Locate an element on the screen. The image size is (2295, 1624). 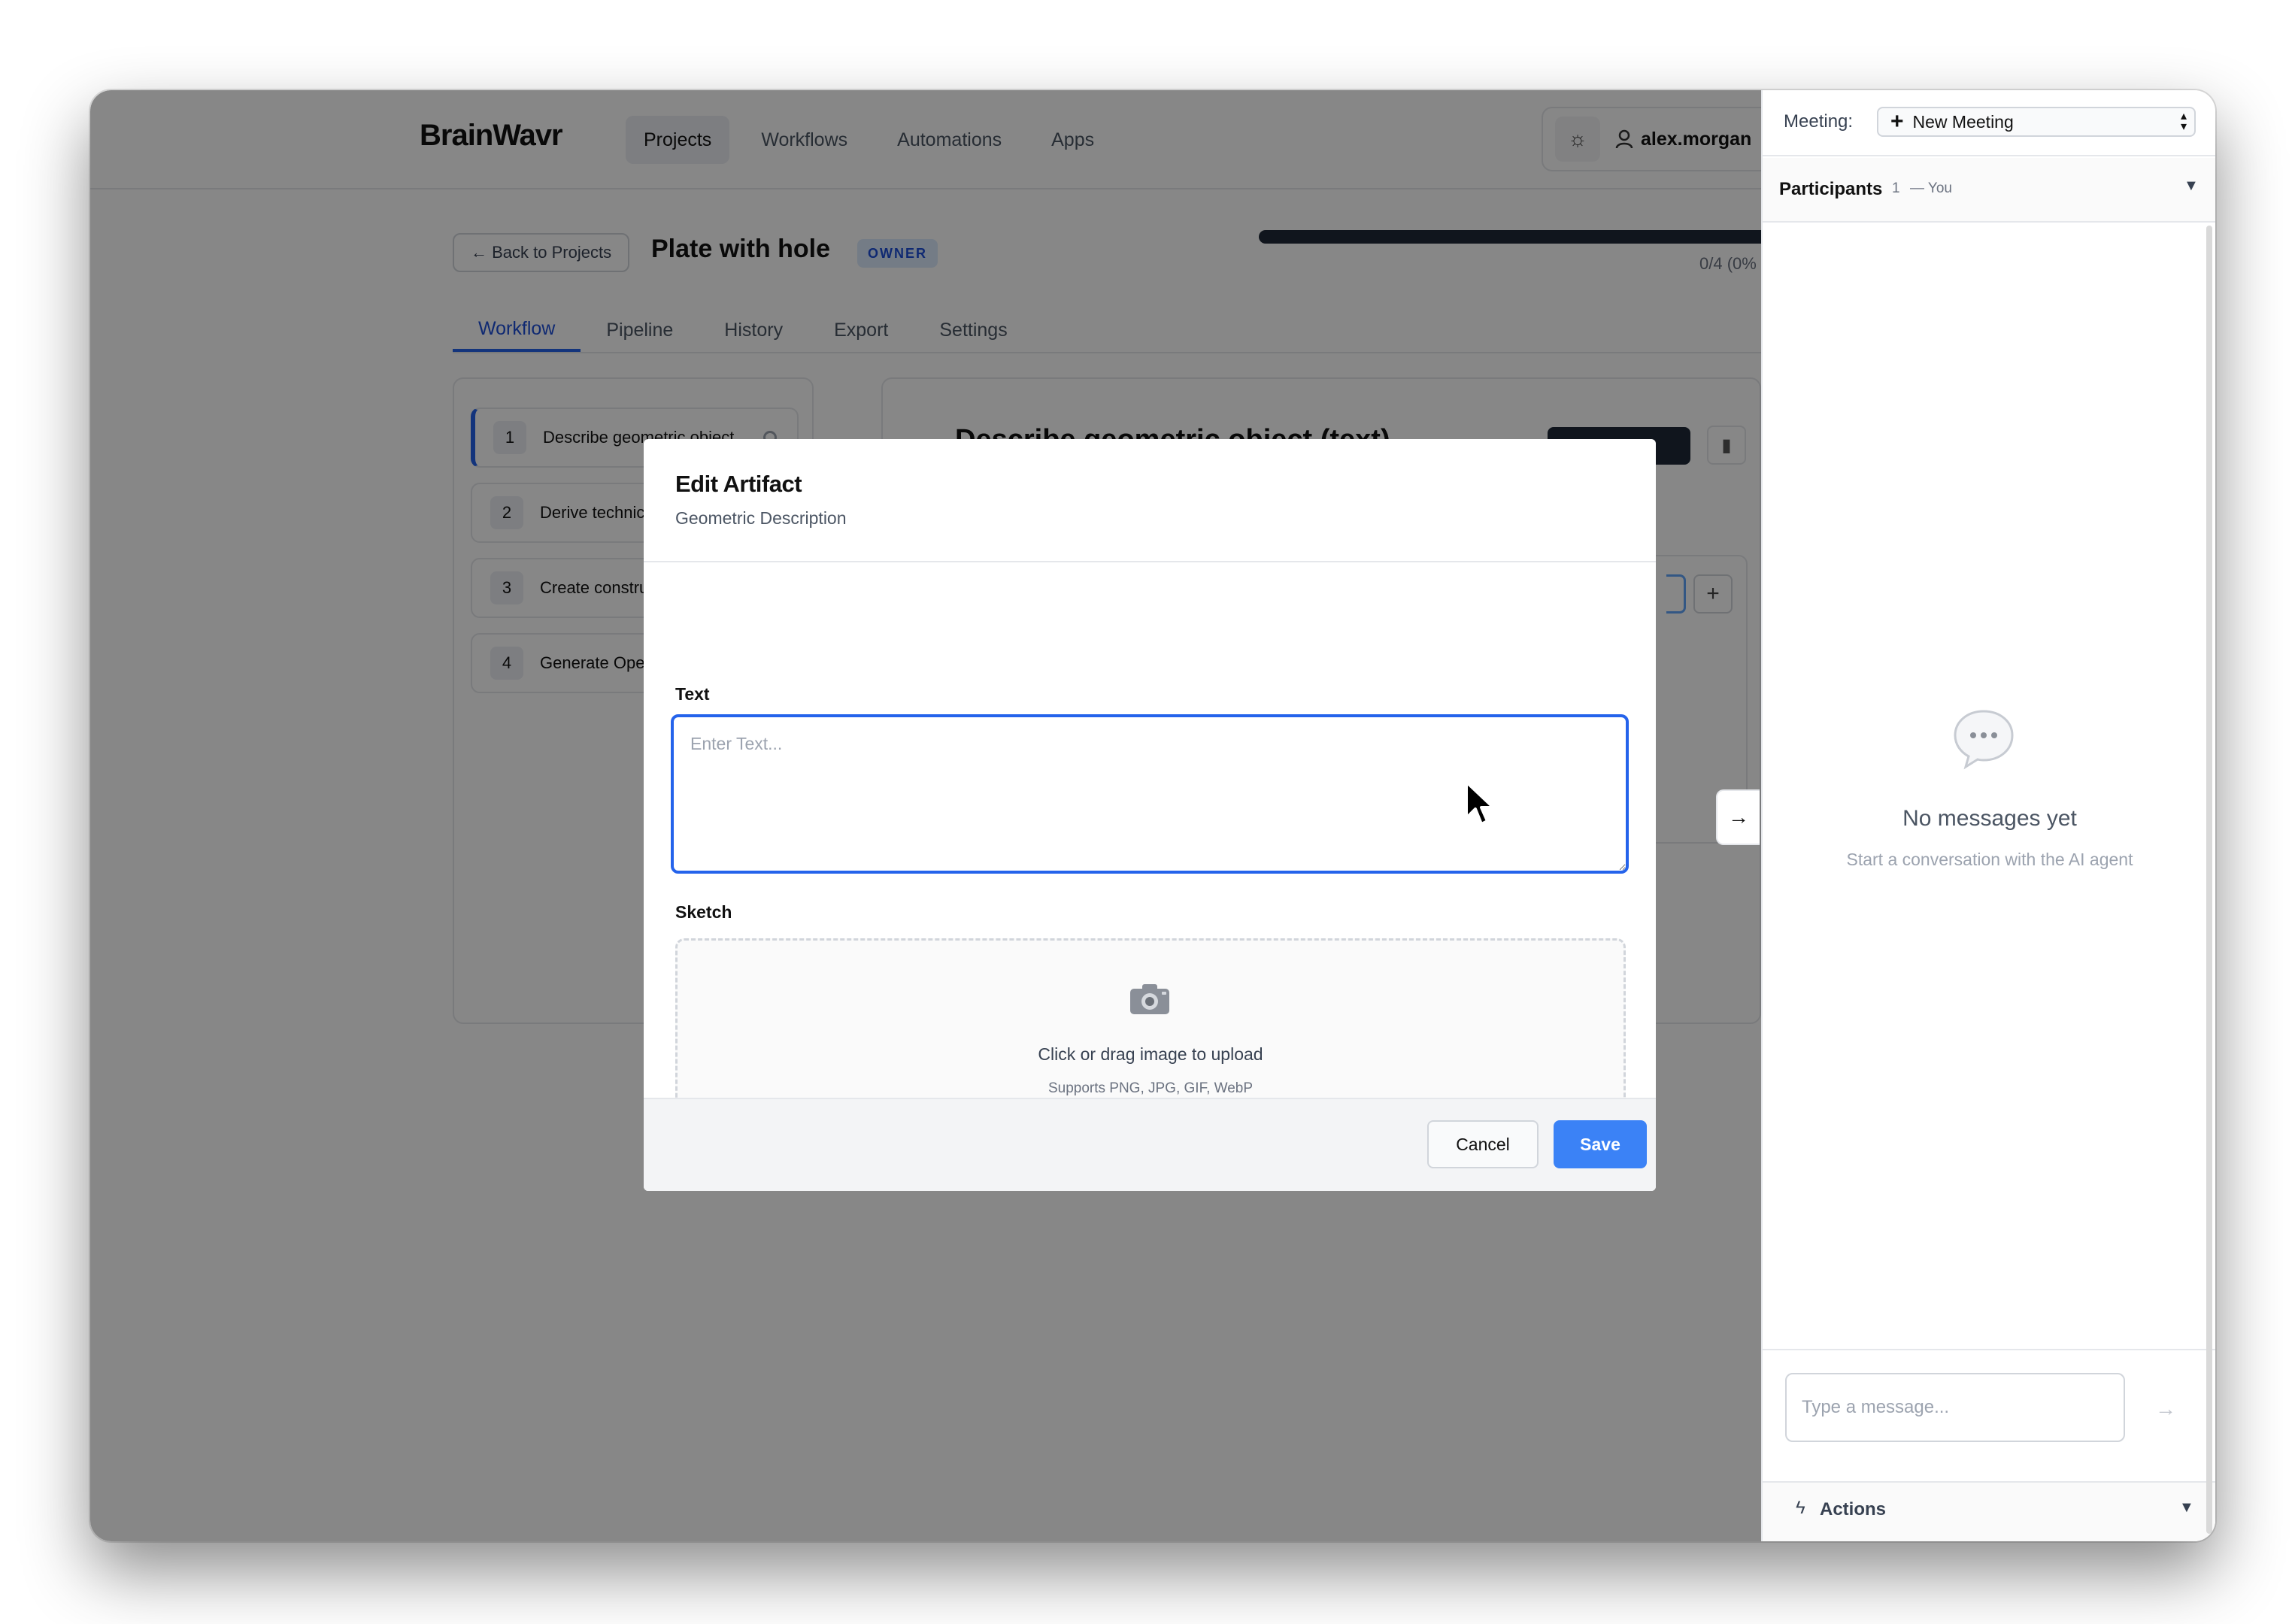
cancel-button: Cancel is located at coordinates (1483, 1144).